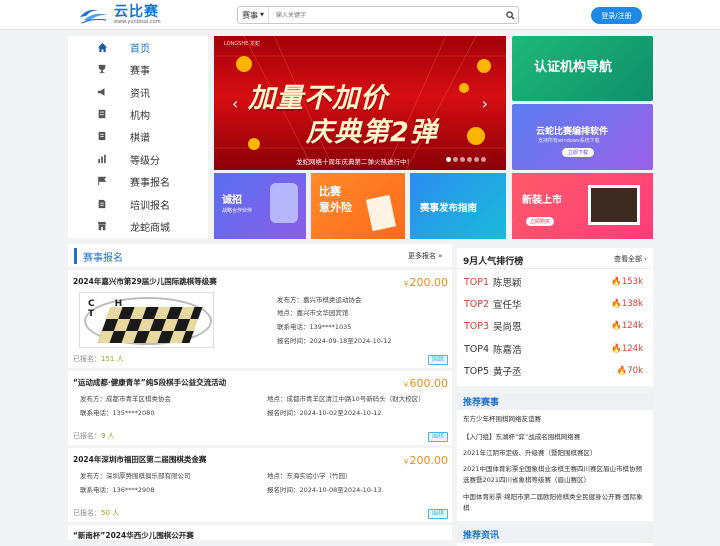  What do you see at coordinates (477, 282) in the screenshot?
I see `rank-number: TOP1` at bounding box center [477, 282].